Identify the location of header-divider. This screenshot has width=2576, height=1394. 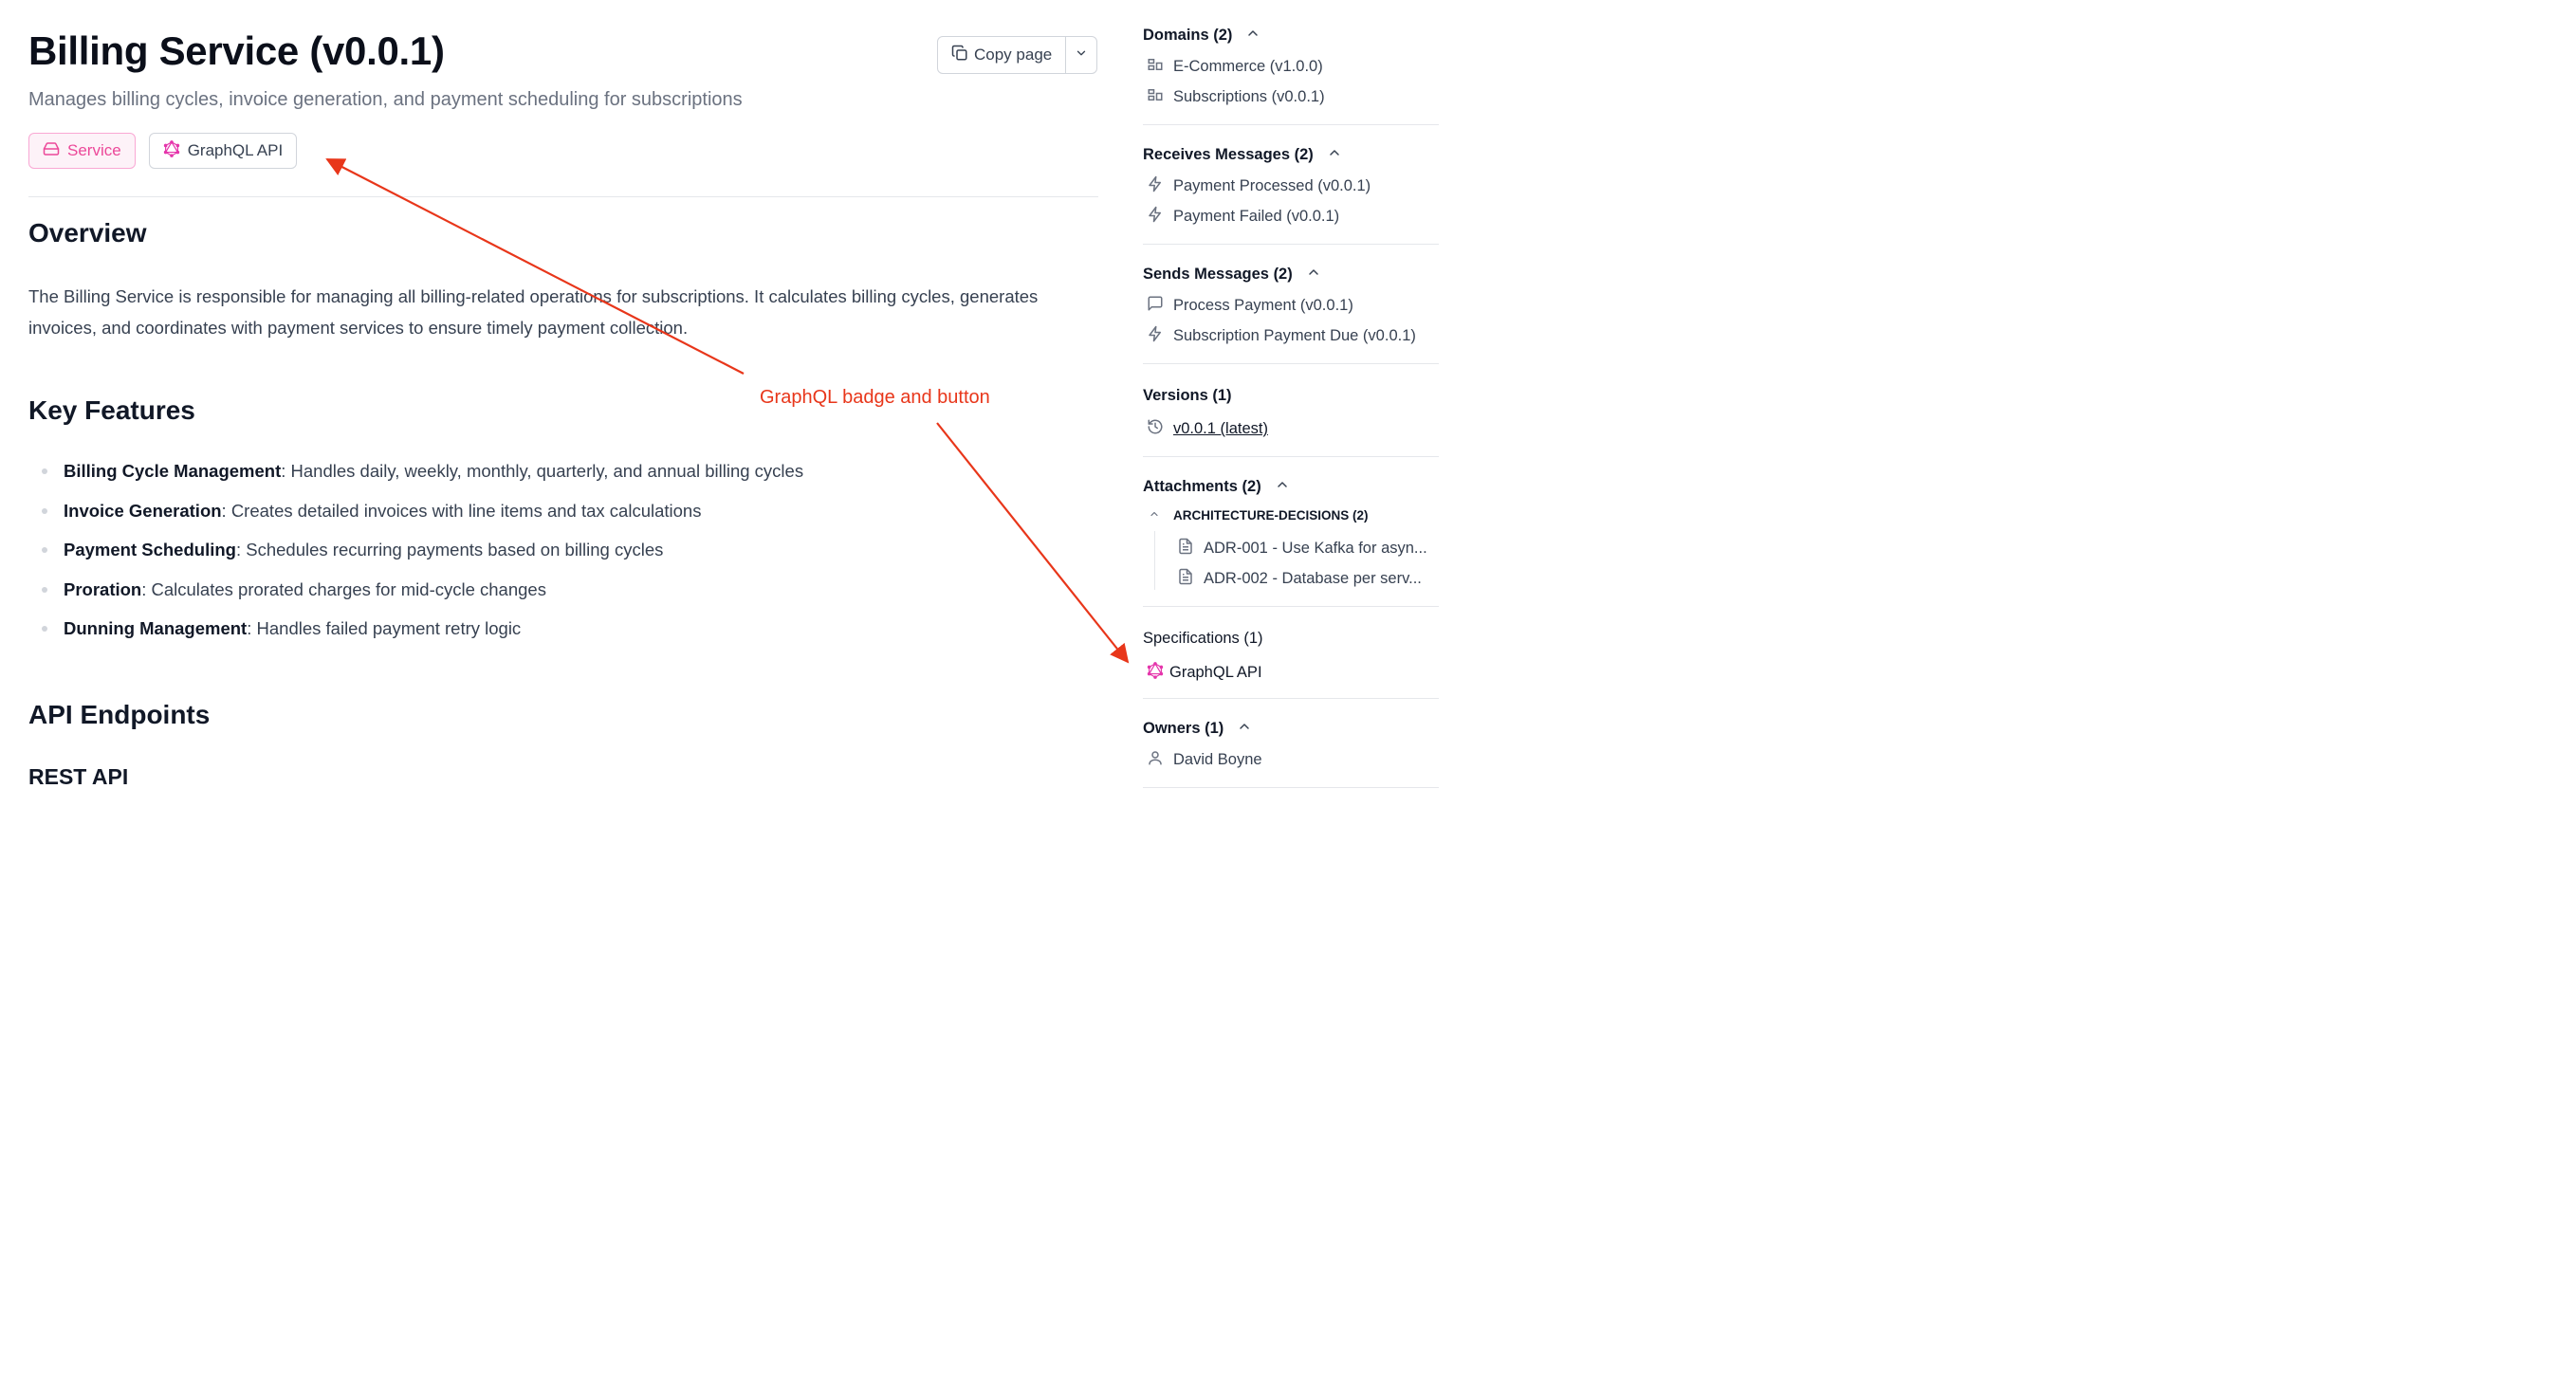
(563, 196).